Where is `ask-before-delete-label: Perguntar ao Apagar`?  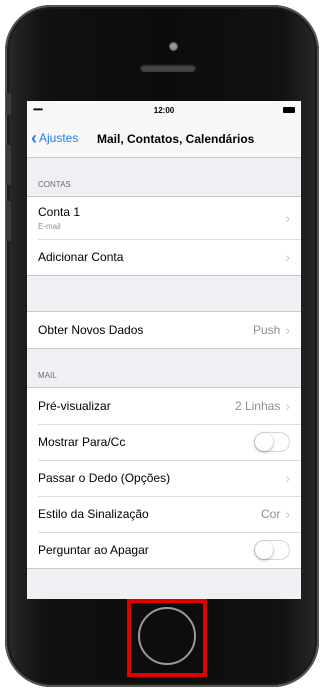 ask-before-delete-label: Perguntar ao Apagar is located at coordinates (93, 550).